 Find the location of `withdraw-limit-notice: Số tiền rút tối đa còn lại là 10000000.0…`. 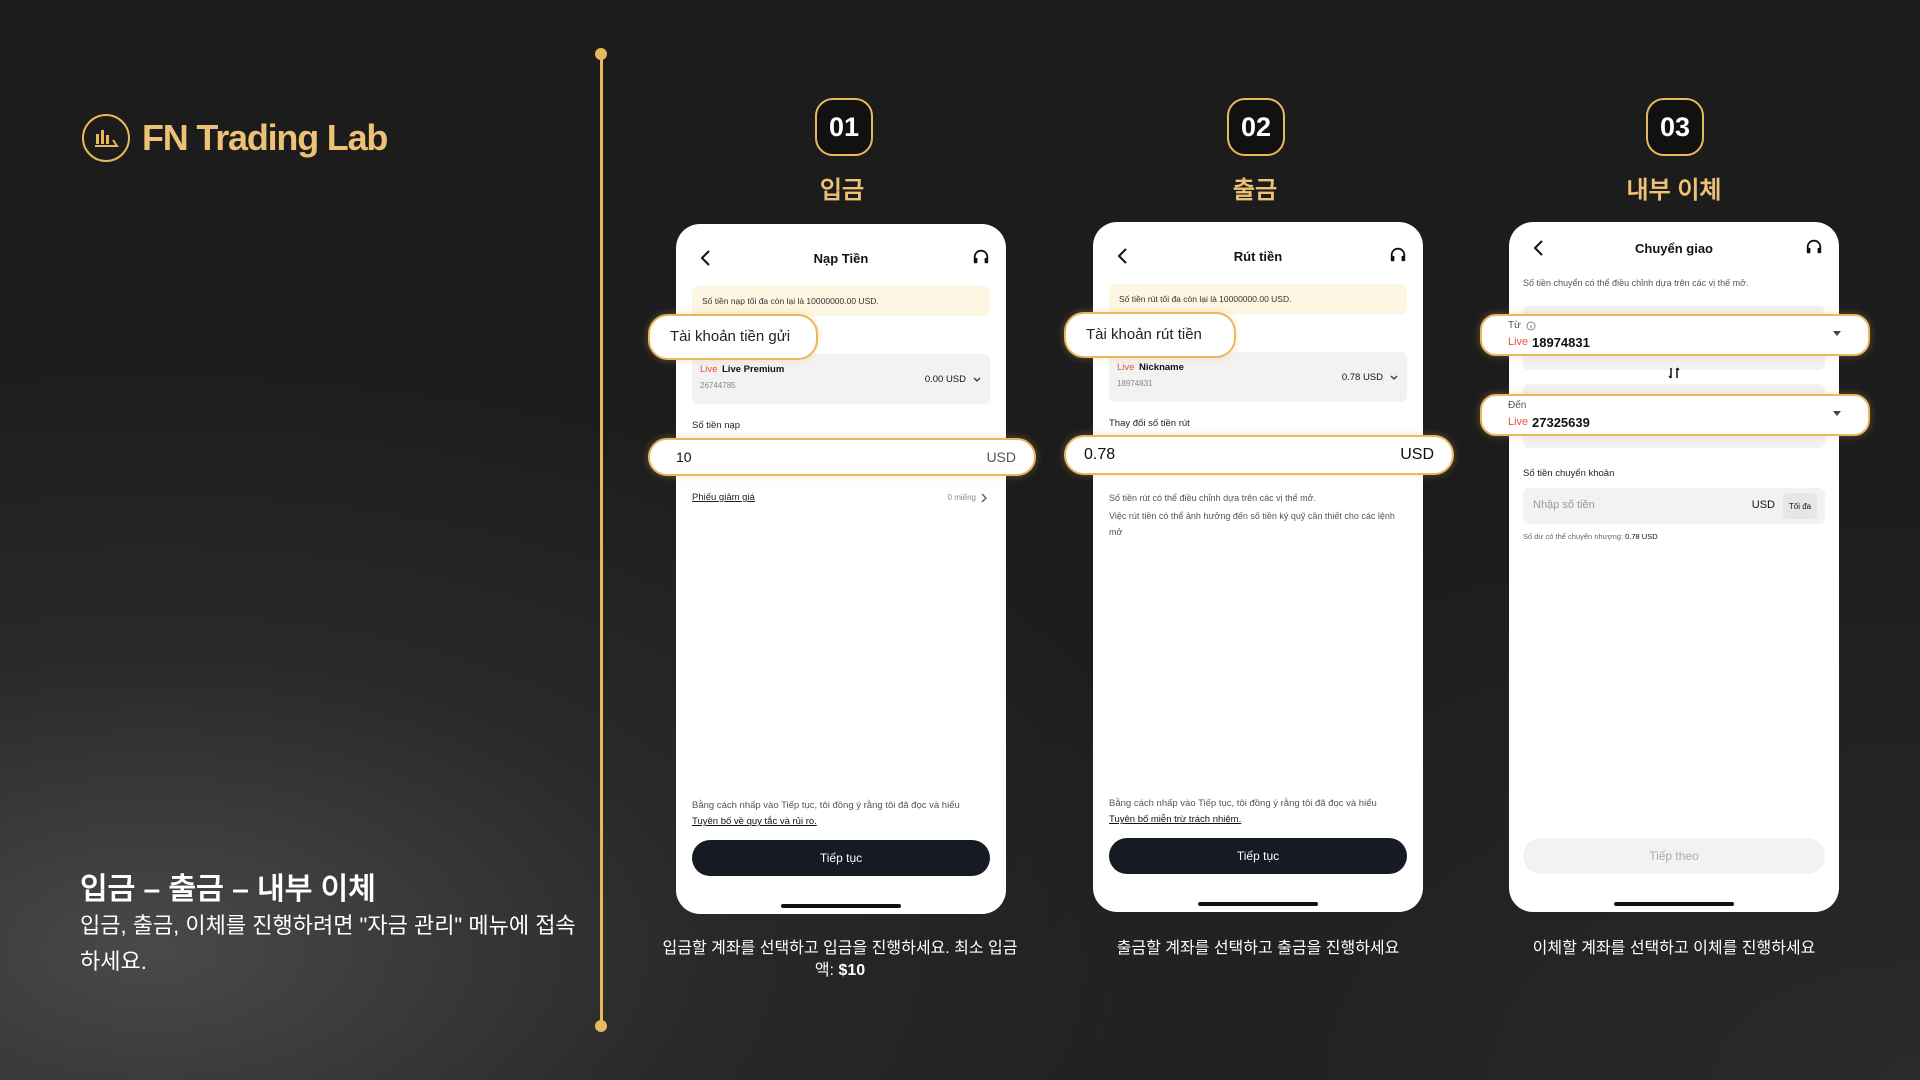

withdraw-limit-notice: Số tiền rút tối đa còn lại là 10000000.0… is located at coordinates (1258, 299).